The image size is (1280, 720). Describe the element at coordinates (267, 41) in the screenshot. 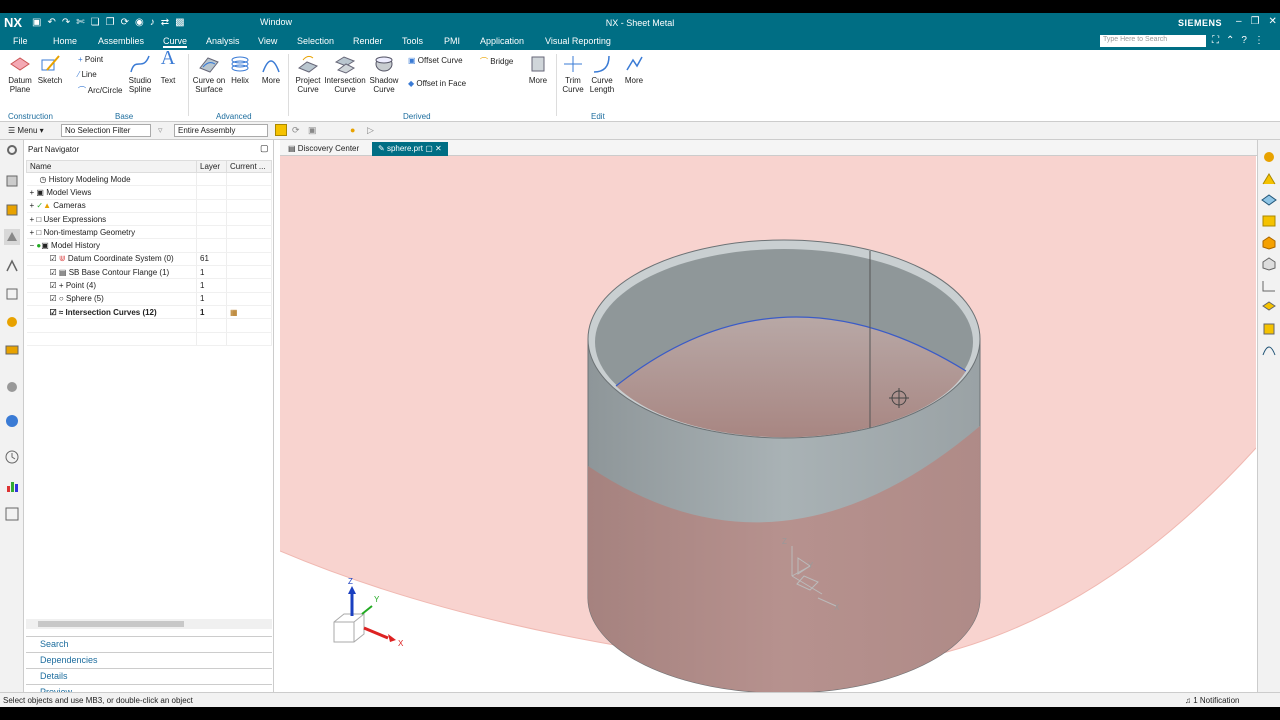

I see `tab-view: View` at that location.